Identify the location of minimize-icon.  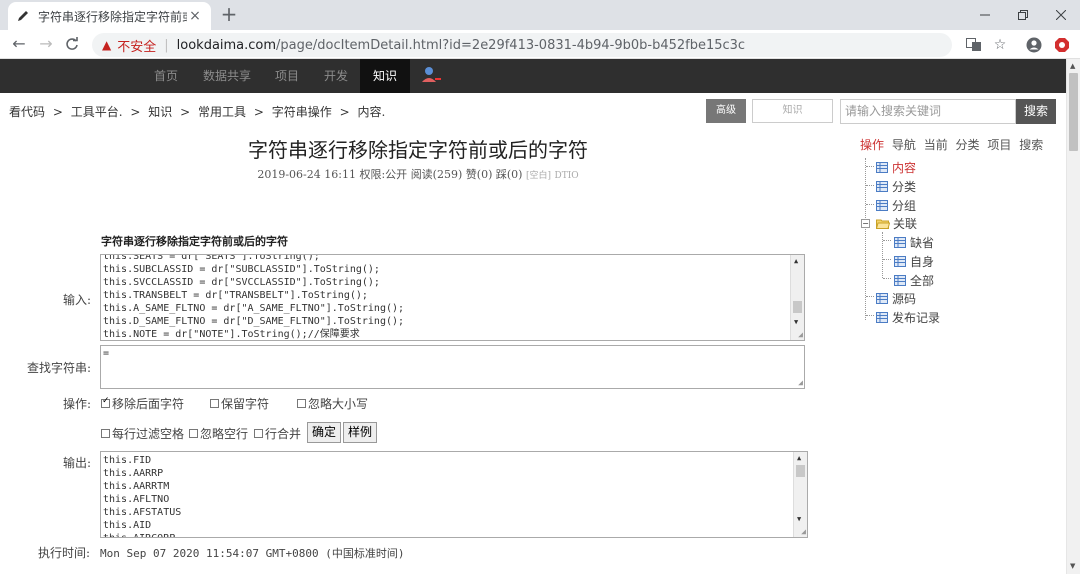
(985, 15).